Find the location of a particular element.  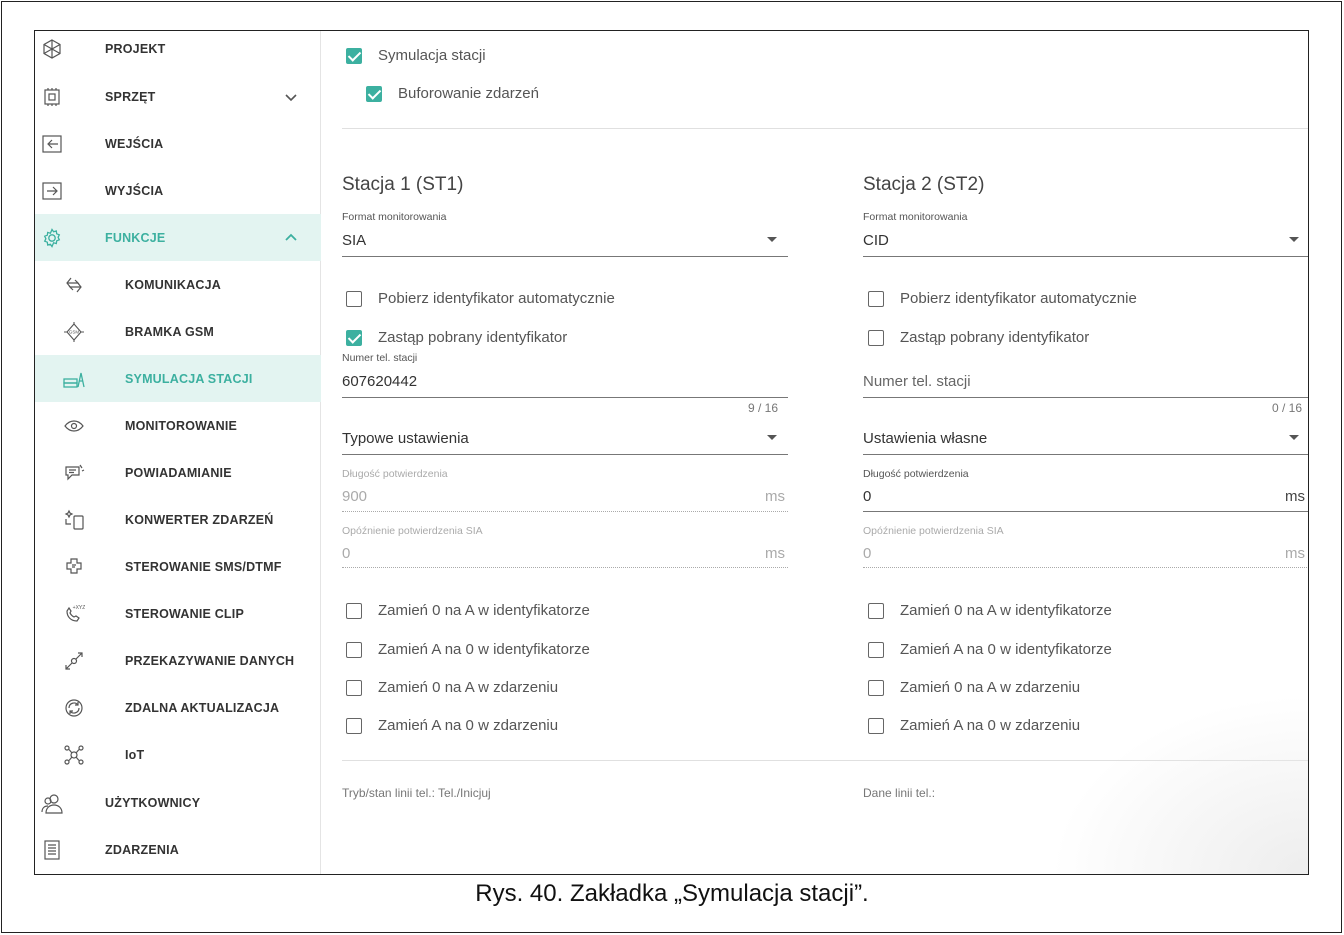

station1-phone-counter: 9 / 16 is located at coordinates (763, 408).